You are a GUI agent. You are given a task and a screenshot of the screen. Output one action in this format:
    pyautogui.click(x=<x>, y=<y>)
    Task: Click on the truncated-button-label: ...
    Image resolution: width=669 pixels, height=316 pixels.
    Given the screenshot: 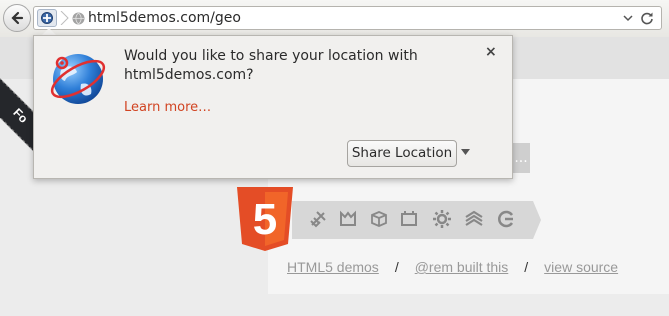 What is the action you would take?
    pyautogui.click(x=521, y=158)
    